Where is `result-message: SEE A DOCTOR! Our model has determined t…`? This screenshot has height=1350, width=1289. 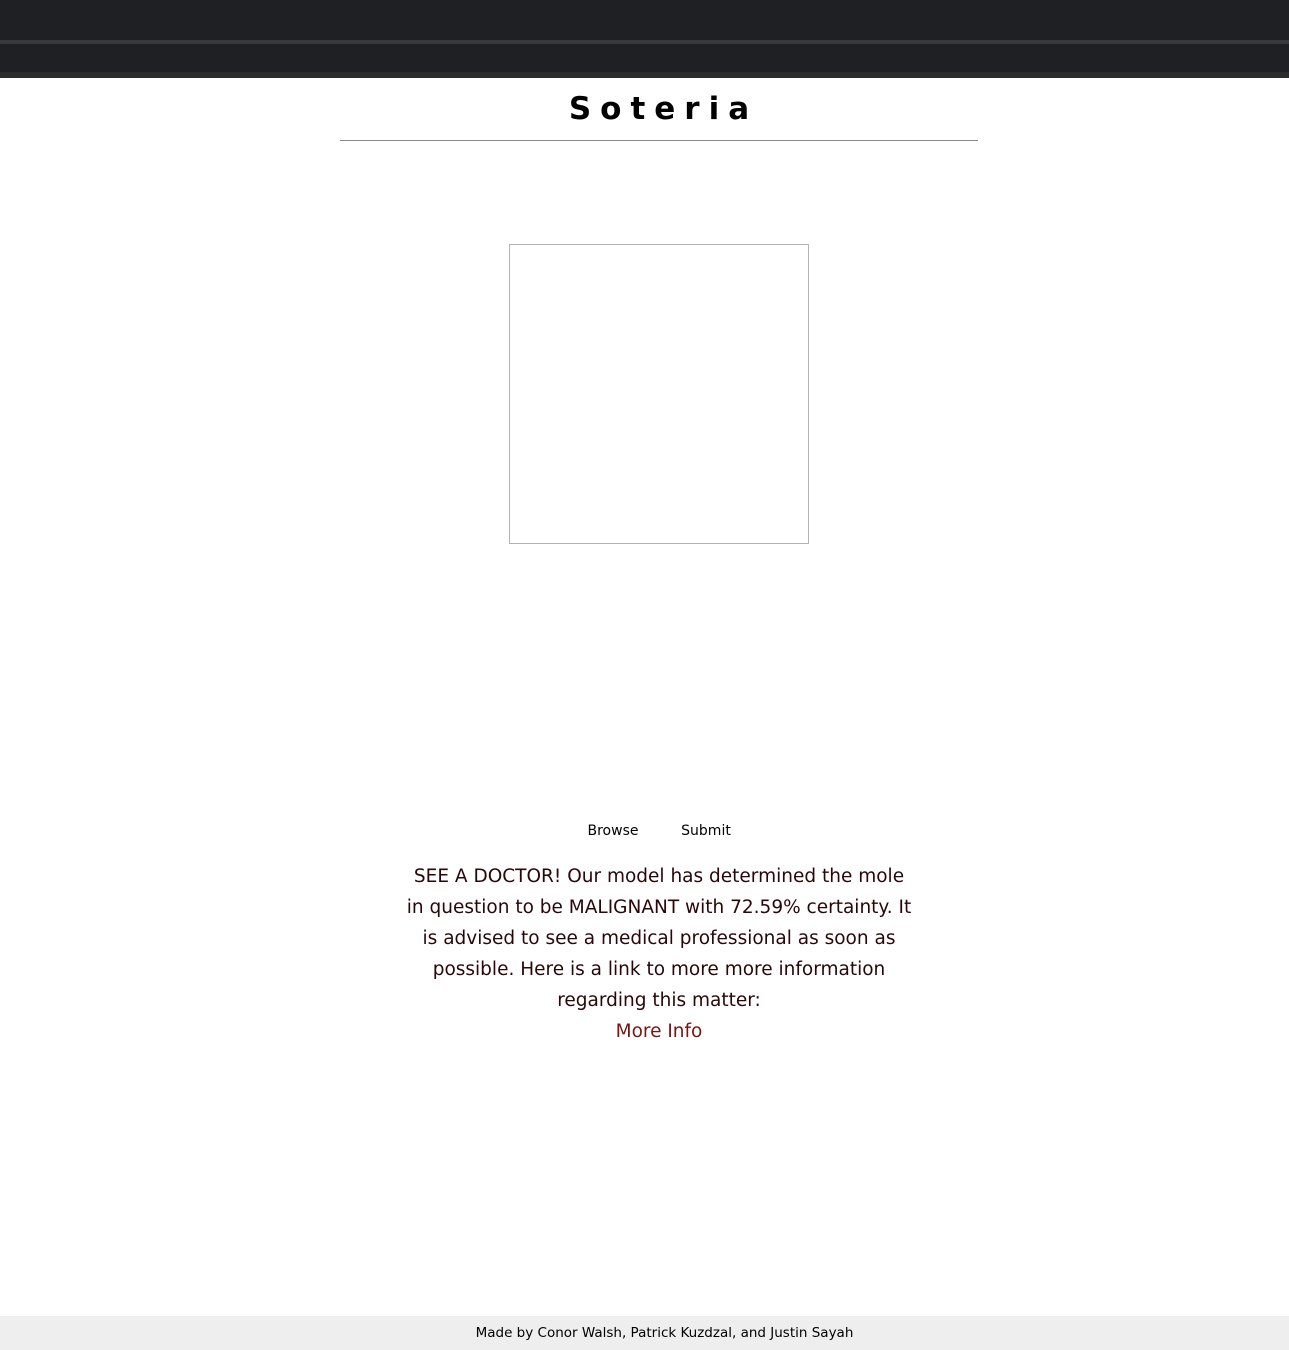 result-message: SEE A DOCTOR! Our model has determined t… is located at coordinates (659, 938).